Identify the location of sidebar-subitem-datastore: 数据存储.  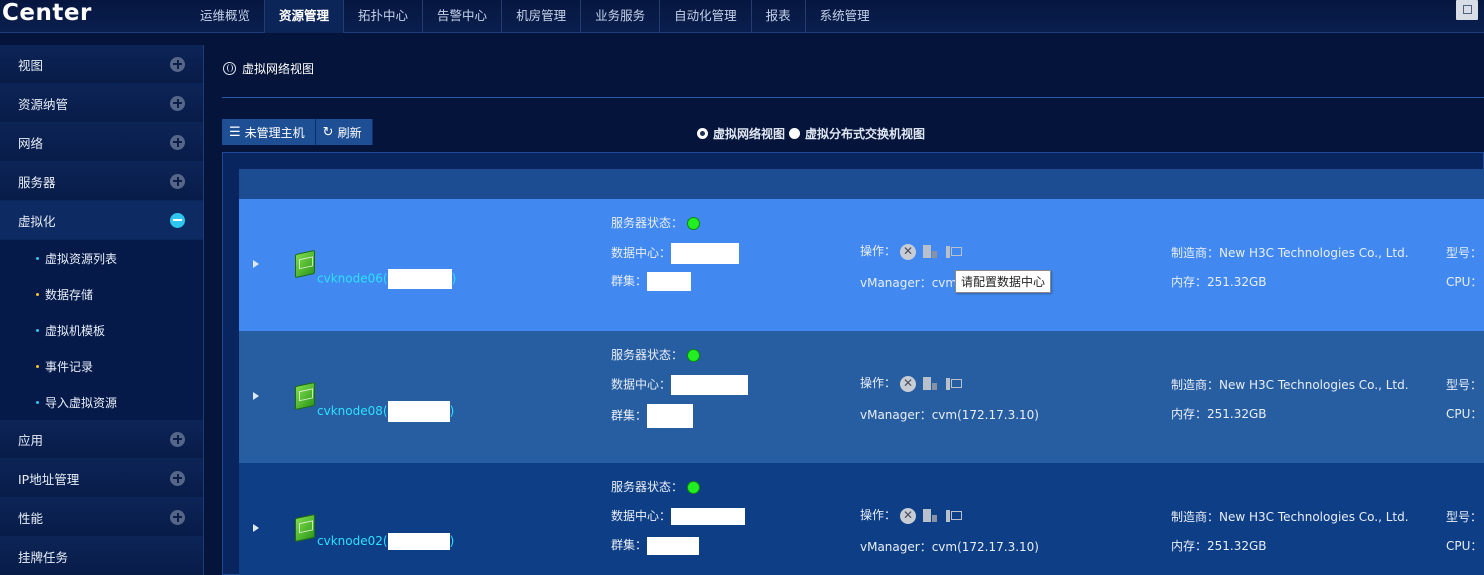
(101, 294).